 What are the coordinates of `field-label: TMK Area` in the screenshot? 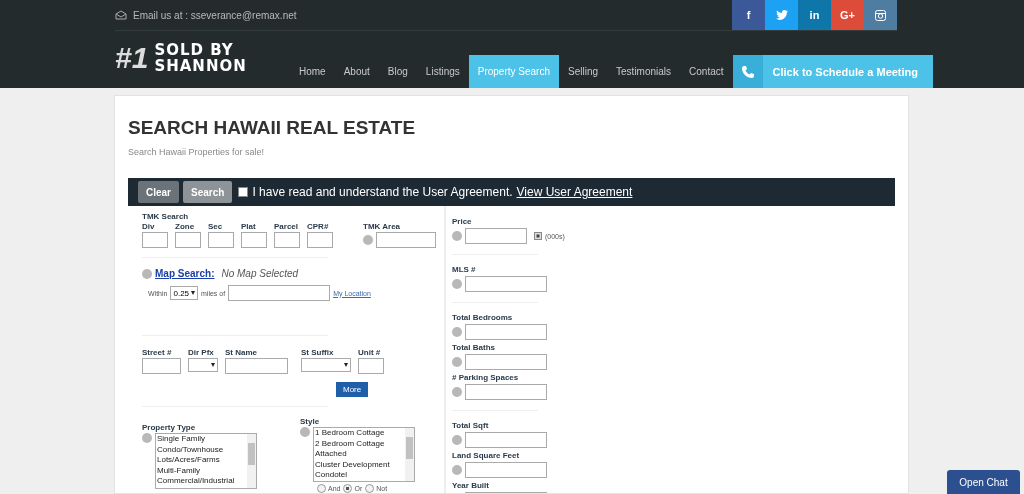 It's located at (382, 227).